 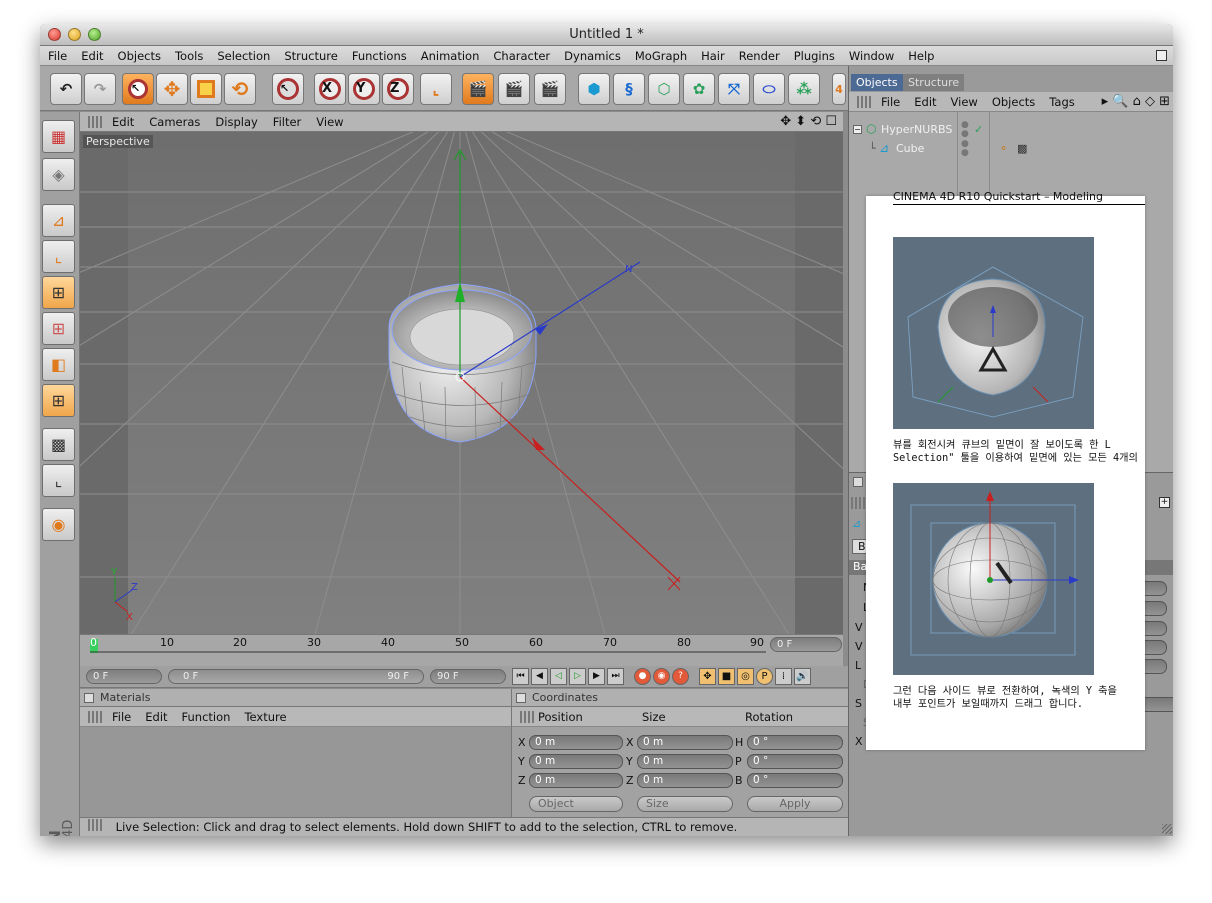 I want to click on motion-path-icon: 🔊, so click(x=802, y=676).